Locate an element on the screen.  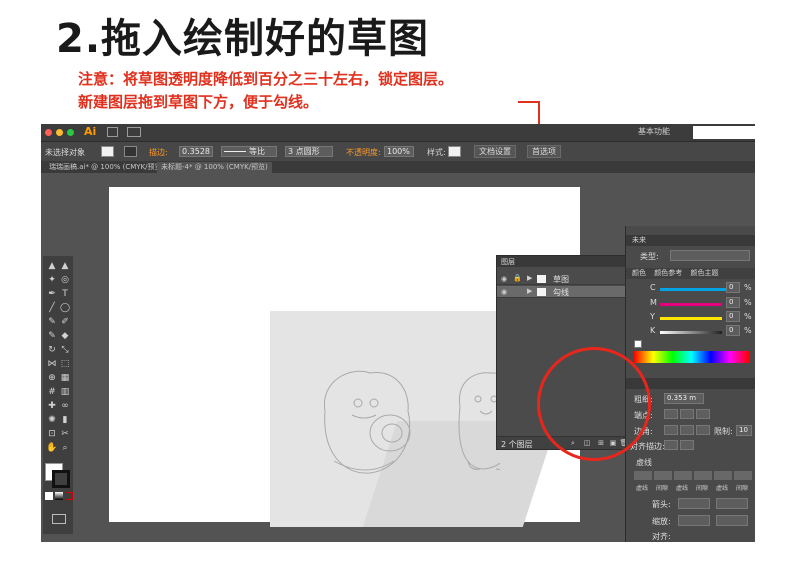
pen-tool-icon: ✒ is located at coordinates (52, 294).